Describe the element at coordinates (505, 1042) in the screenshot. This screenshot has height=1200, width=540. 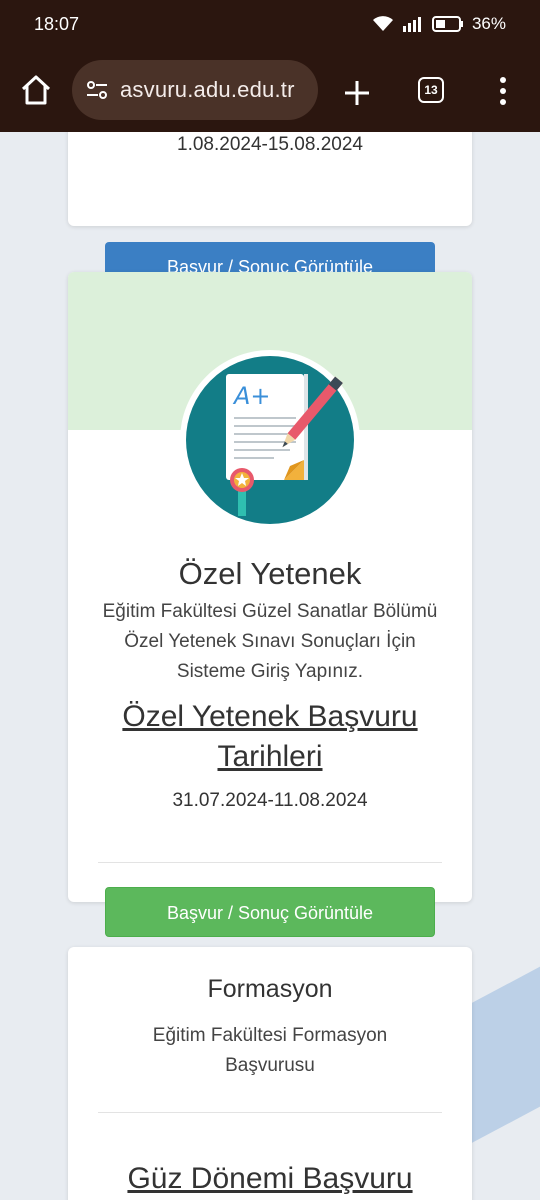
I see `background-decoration` at that location.